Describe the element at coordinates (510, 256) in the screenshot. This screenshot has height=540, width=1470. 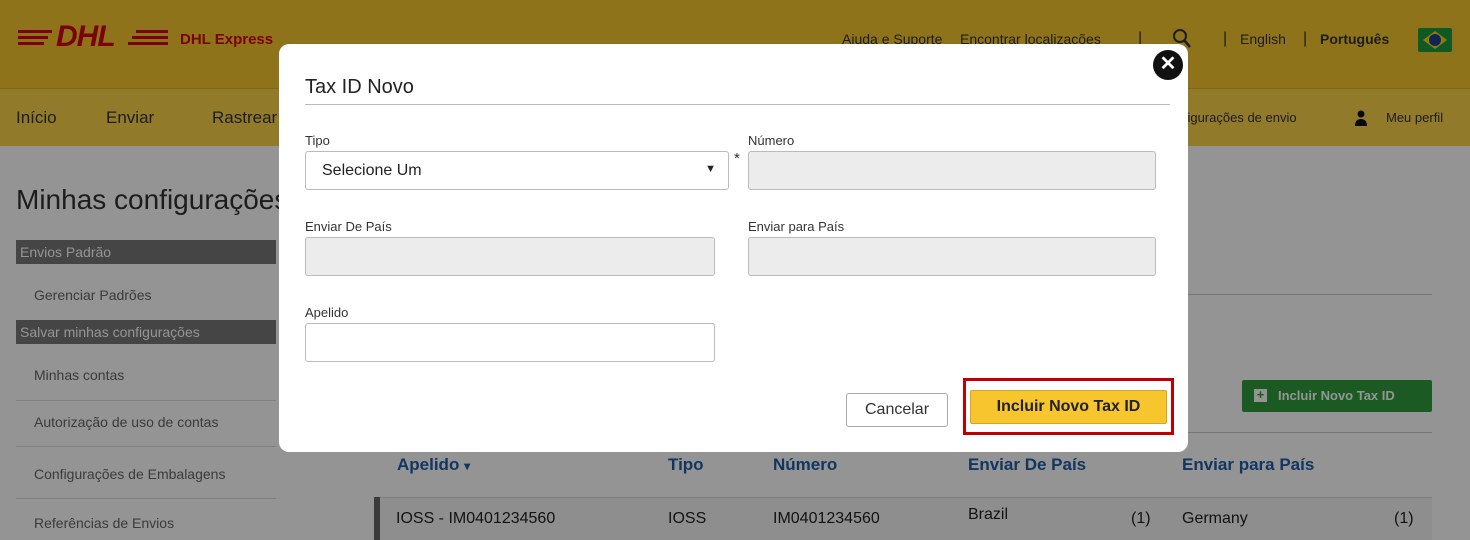
I see `from-country-field` at that location.